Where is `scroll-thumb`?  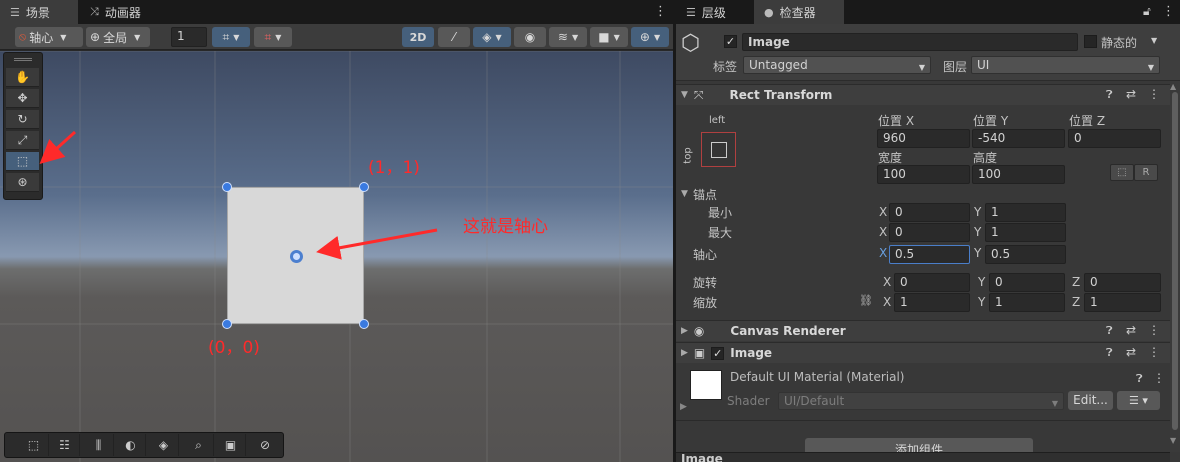
scroll-thumb is located at coordinates (1175, 261).